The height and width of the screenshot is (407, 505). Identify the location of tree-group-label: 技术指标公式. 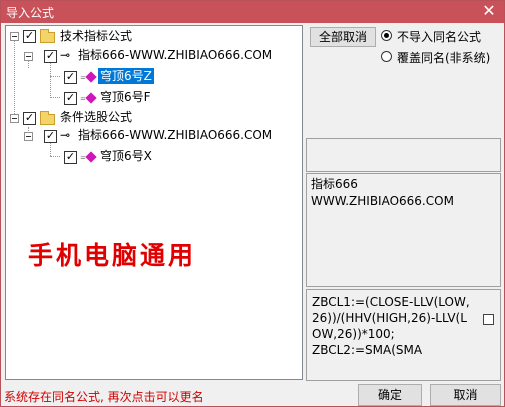
(96, 36).